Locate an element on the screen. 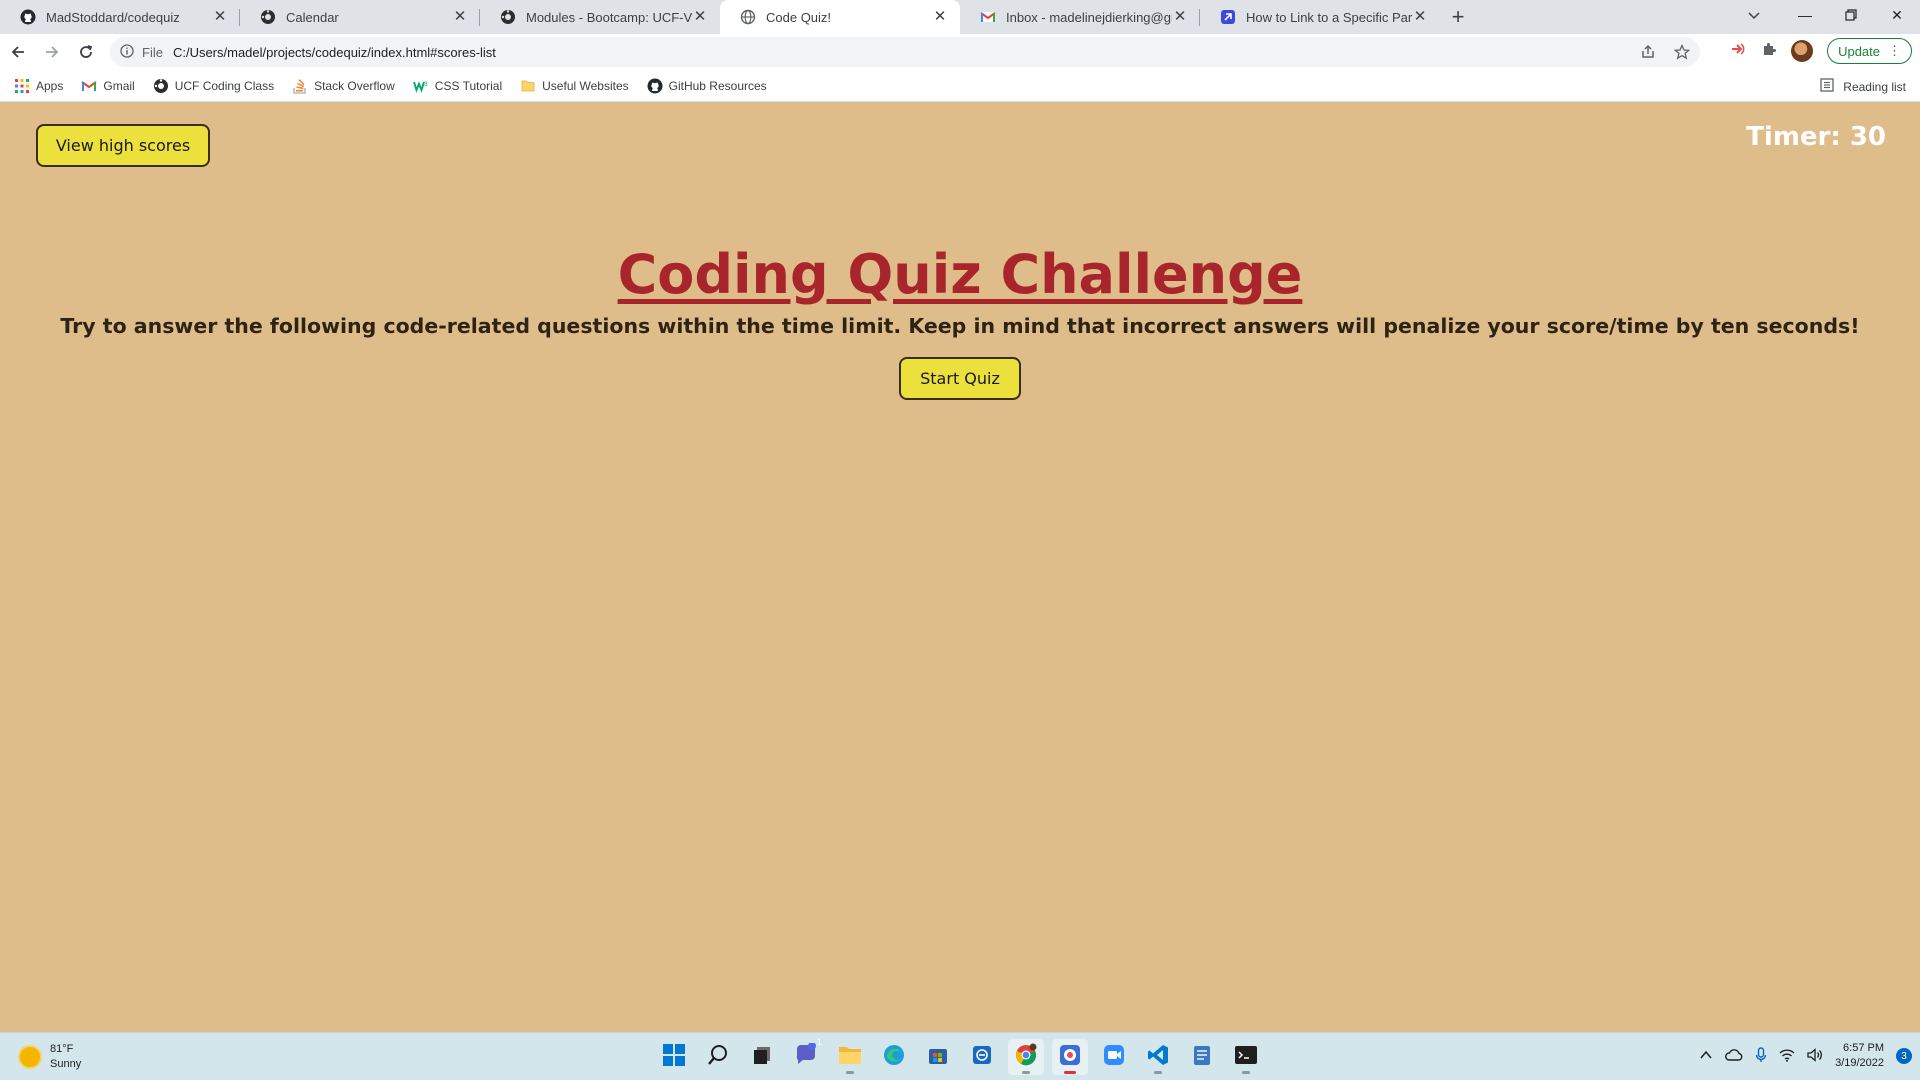 The height and width of the screenshot is (1080, 1920). taskbar-zoom is located at coordinates (1114, 1057).